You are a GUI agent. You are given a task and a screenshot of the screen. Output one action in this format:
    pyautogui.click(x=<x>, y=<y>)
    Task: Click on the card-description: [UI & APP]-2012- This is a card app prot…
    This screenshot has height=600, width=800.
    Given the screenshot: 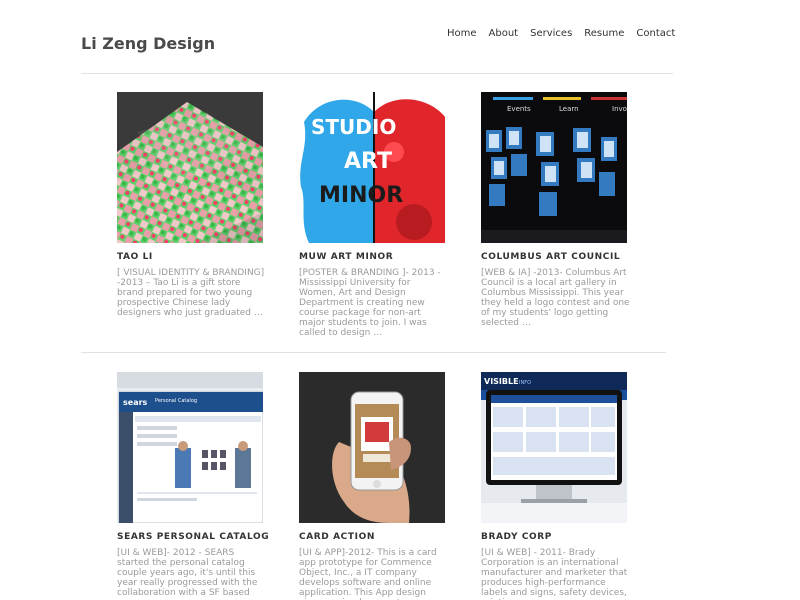 What is the action you would take?
    pyautogui.click(x=368, y=574)
    